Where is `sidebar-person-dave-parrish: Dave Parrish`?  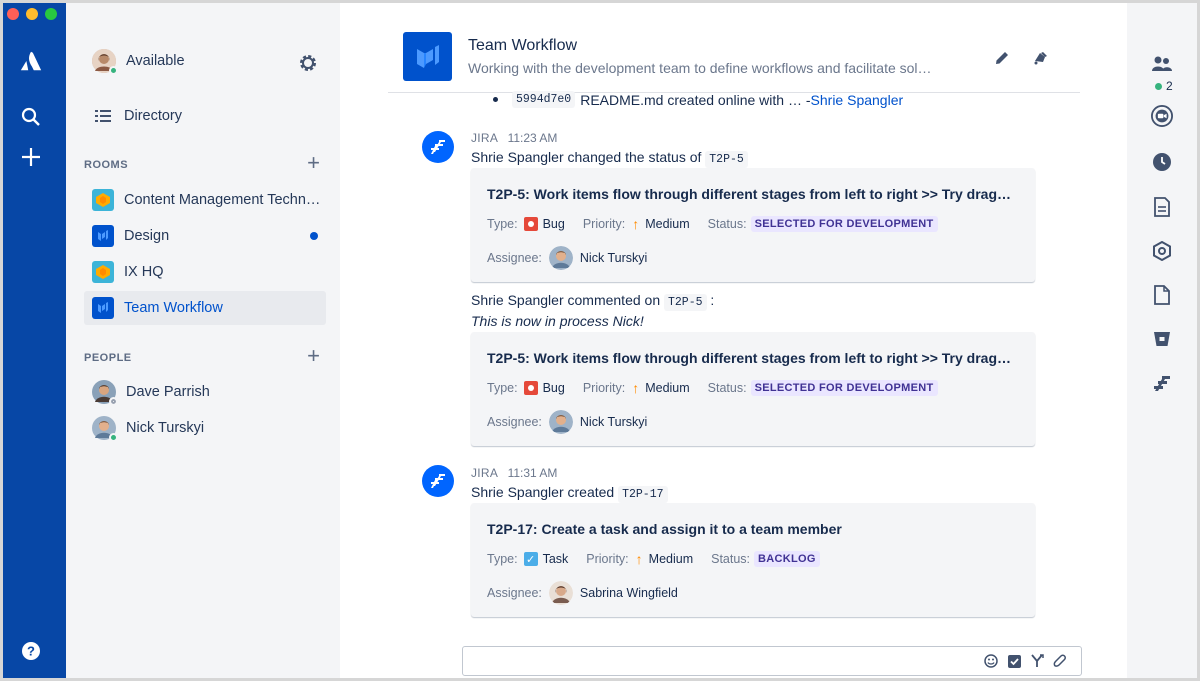 sidebar-person-dave-parrish: Dave Parrish is located at coordinates (205, 392).